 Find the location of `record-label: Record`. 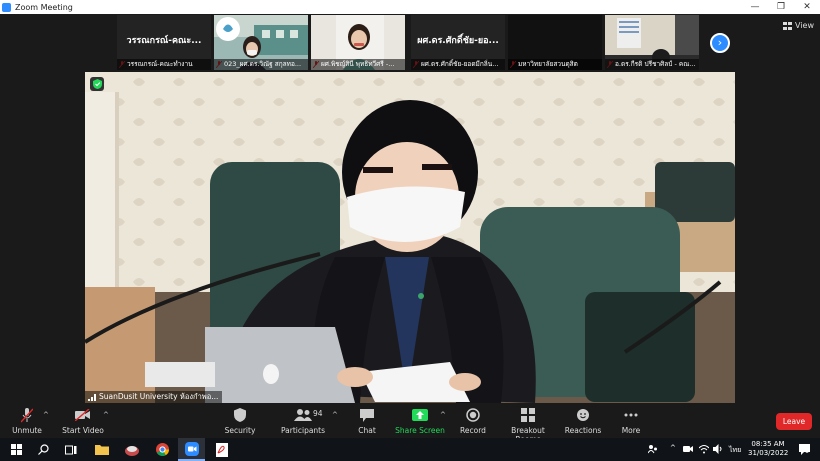

record-label: Record is located at coordinates (473, 430).